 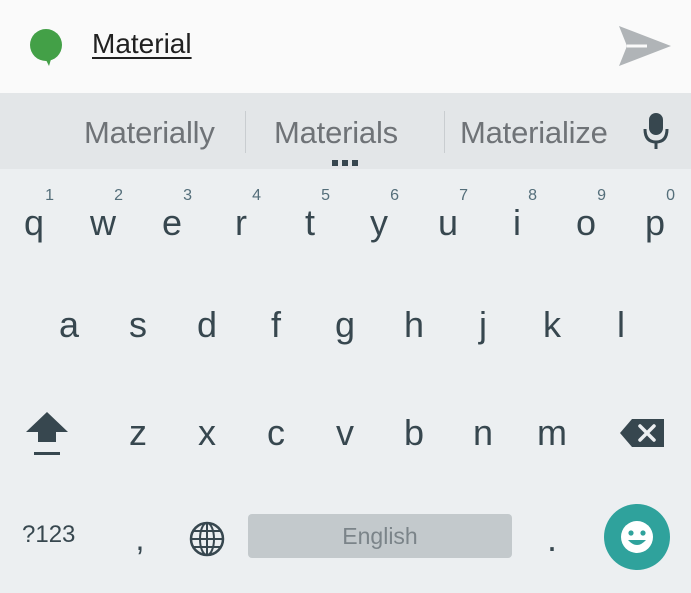 I want to click on key-h: h, so click(x=414, y=325).